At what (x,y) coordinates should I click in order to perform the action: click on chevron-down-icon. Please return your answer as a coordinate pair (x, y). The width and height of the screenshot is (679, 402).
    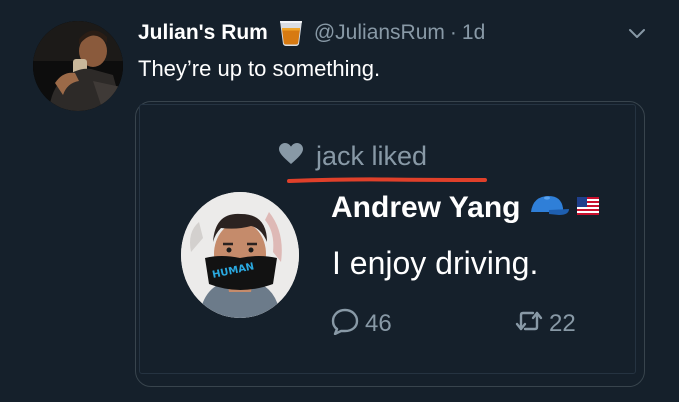
    Looking at the image, I should click on (637, 33).